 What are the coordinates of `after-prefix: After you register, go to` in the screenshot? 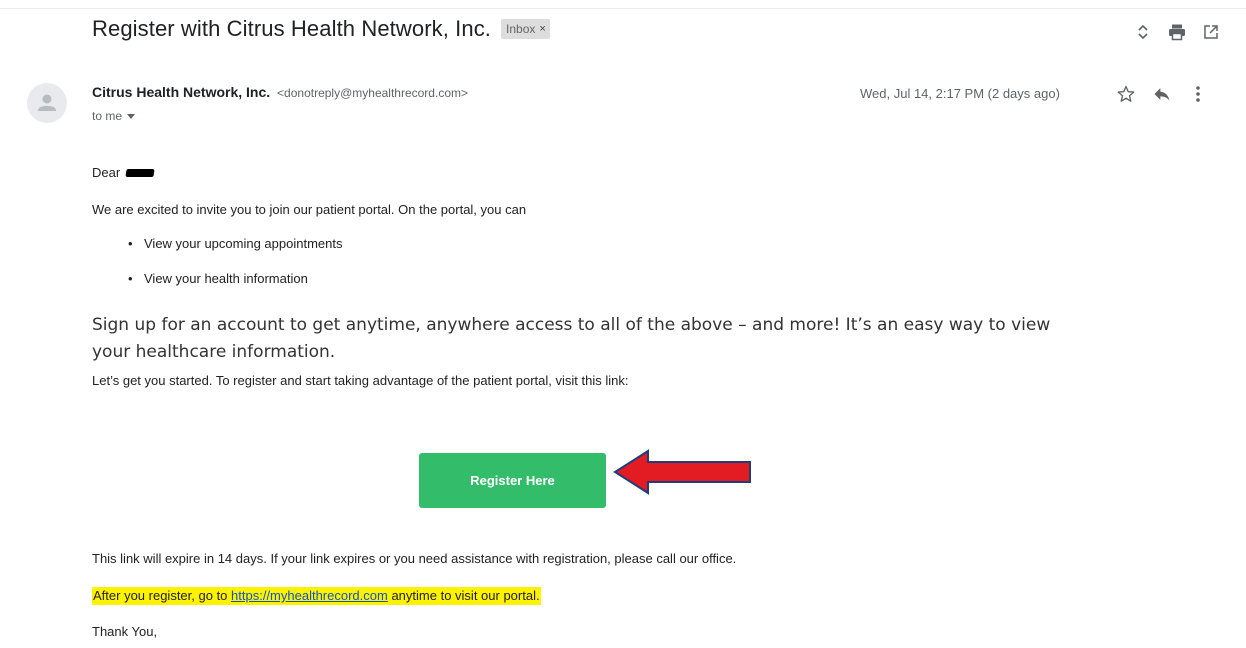 It's located at (160, 595).